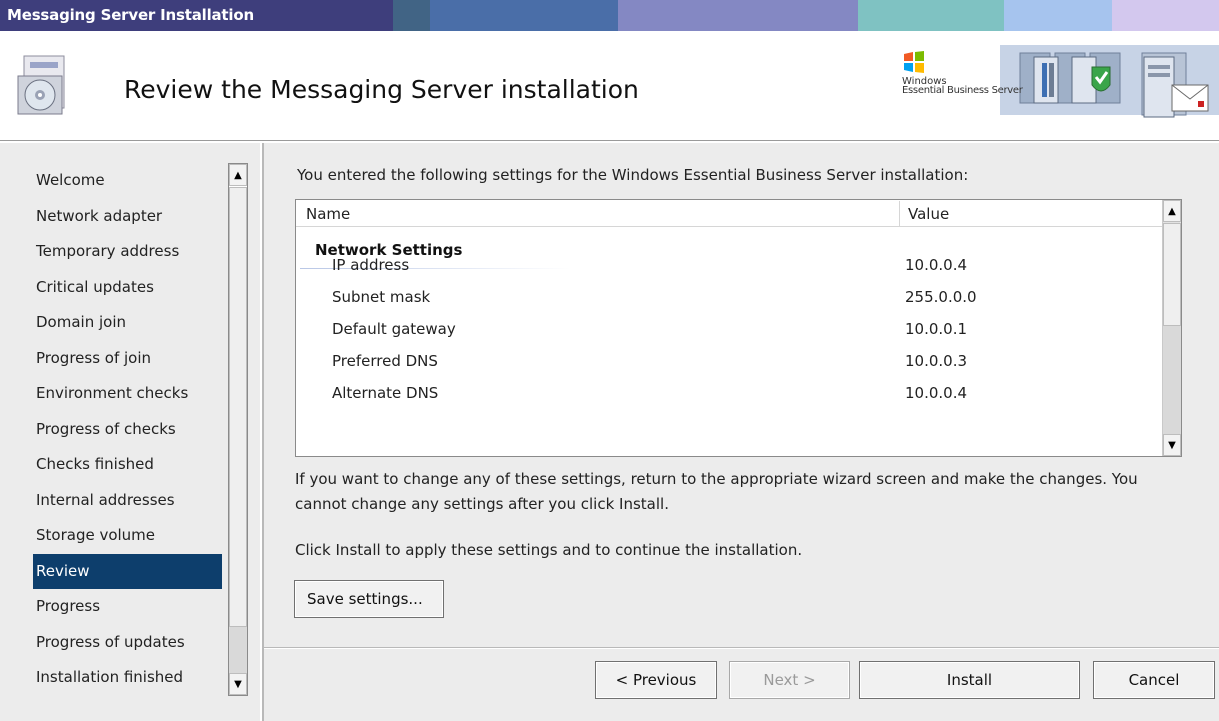  I want to click on next-button: Next >, so click(789, 680).